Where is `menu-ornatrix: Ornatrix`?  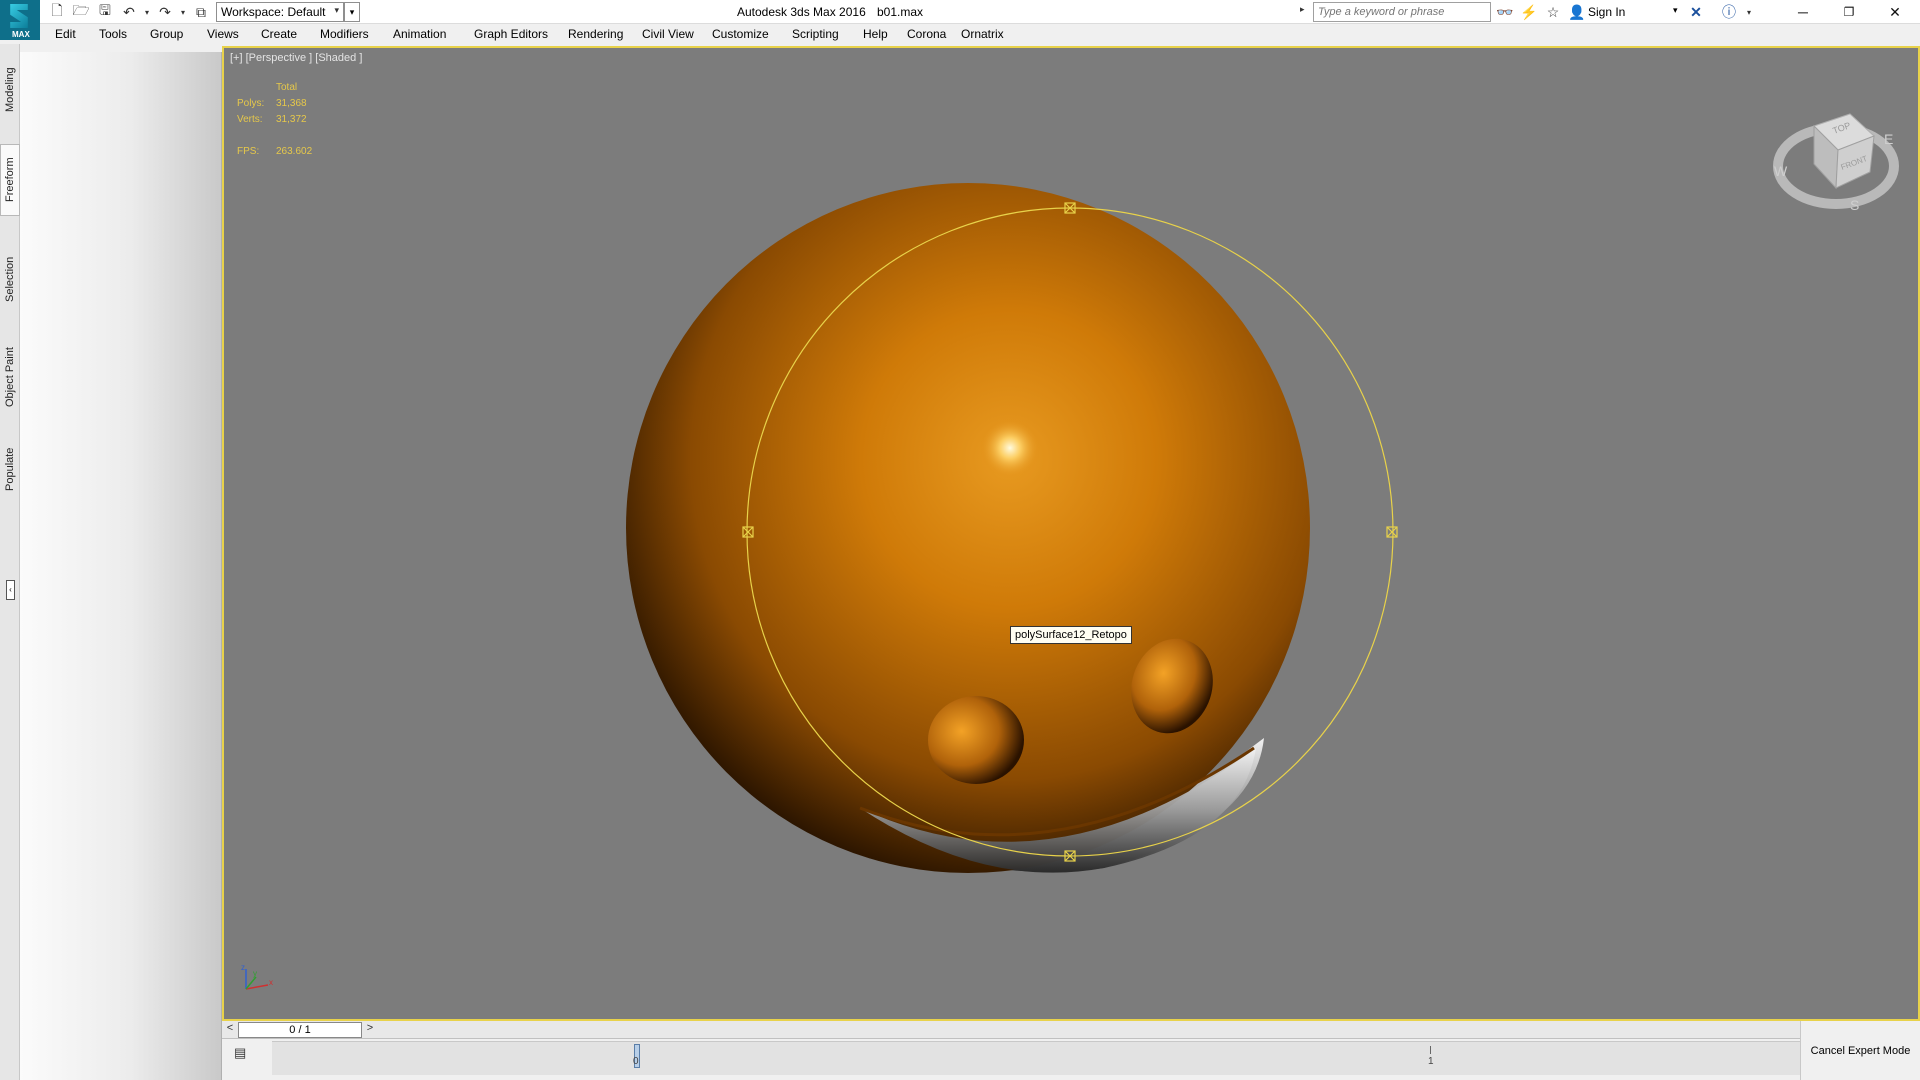
menu-ornatrix: Ornatrix is located at coordinates (982, 34).